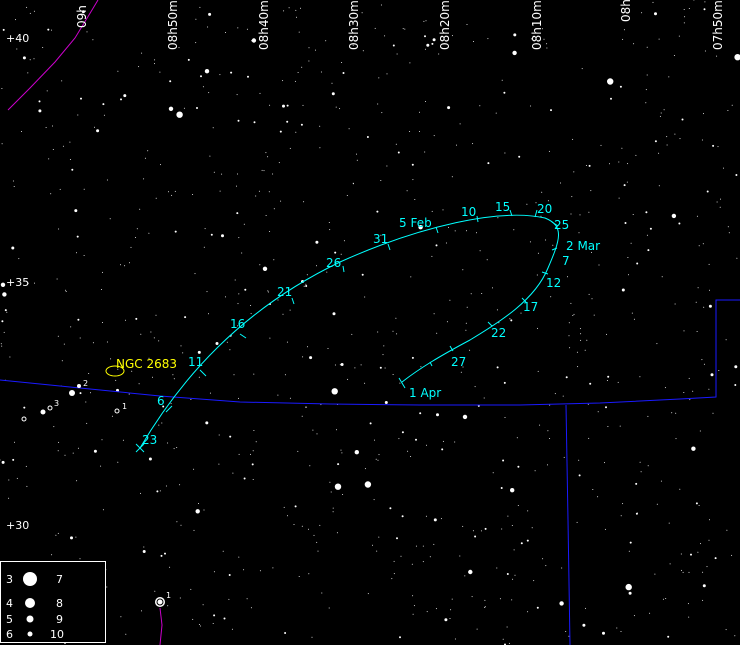 The image size is (740, 645). What do you see at coordinates (284, 292) in the screenshot?
I see `path-date-label: 21` at bounding box center [284, 292].